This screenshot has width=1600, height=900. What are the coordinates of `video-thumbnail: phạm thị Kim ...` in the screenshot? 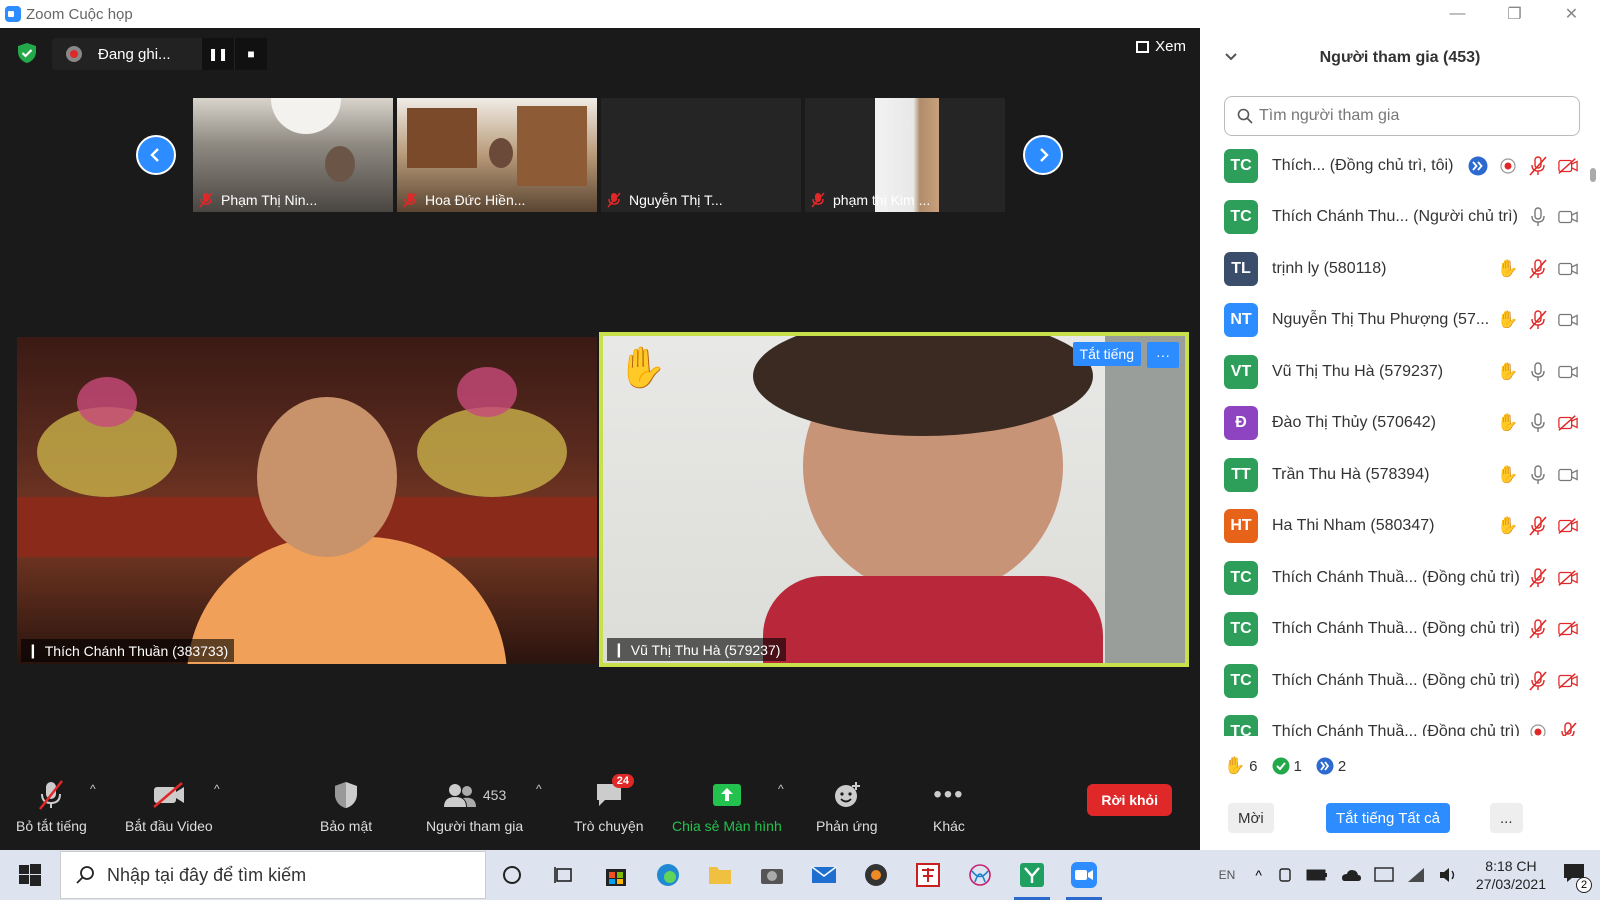 It's located at (905, 155).